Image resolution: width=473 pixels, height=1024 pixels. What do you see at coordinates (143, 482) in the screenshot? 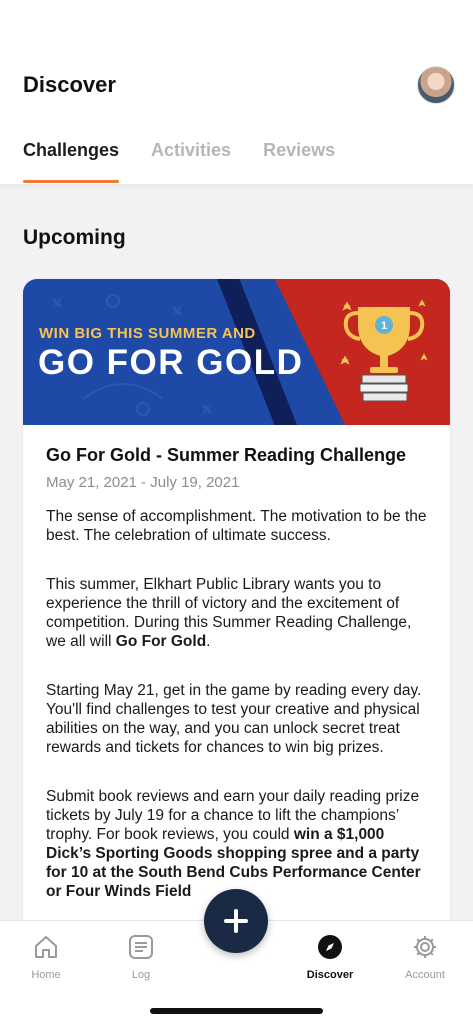
I see `challenge-date: May 21, 2021 - July 19, 2021` at bounding box center [143, 482].